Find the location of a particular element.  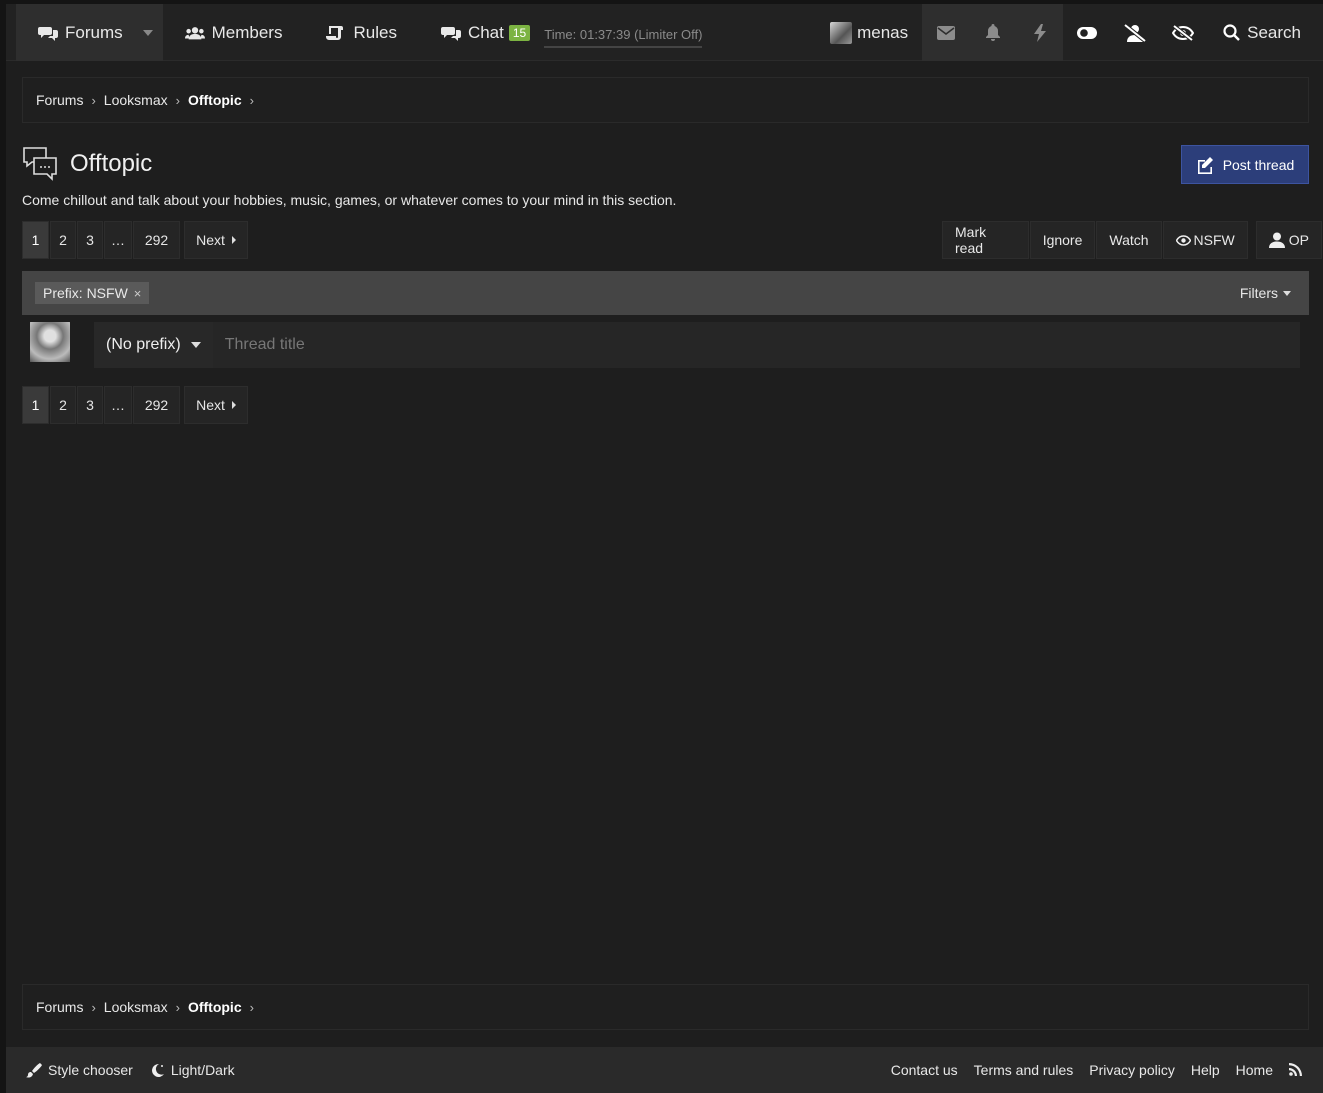

quick-thread-box: (No prefix) is located at coordinates (697, 345).